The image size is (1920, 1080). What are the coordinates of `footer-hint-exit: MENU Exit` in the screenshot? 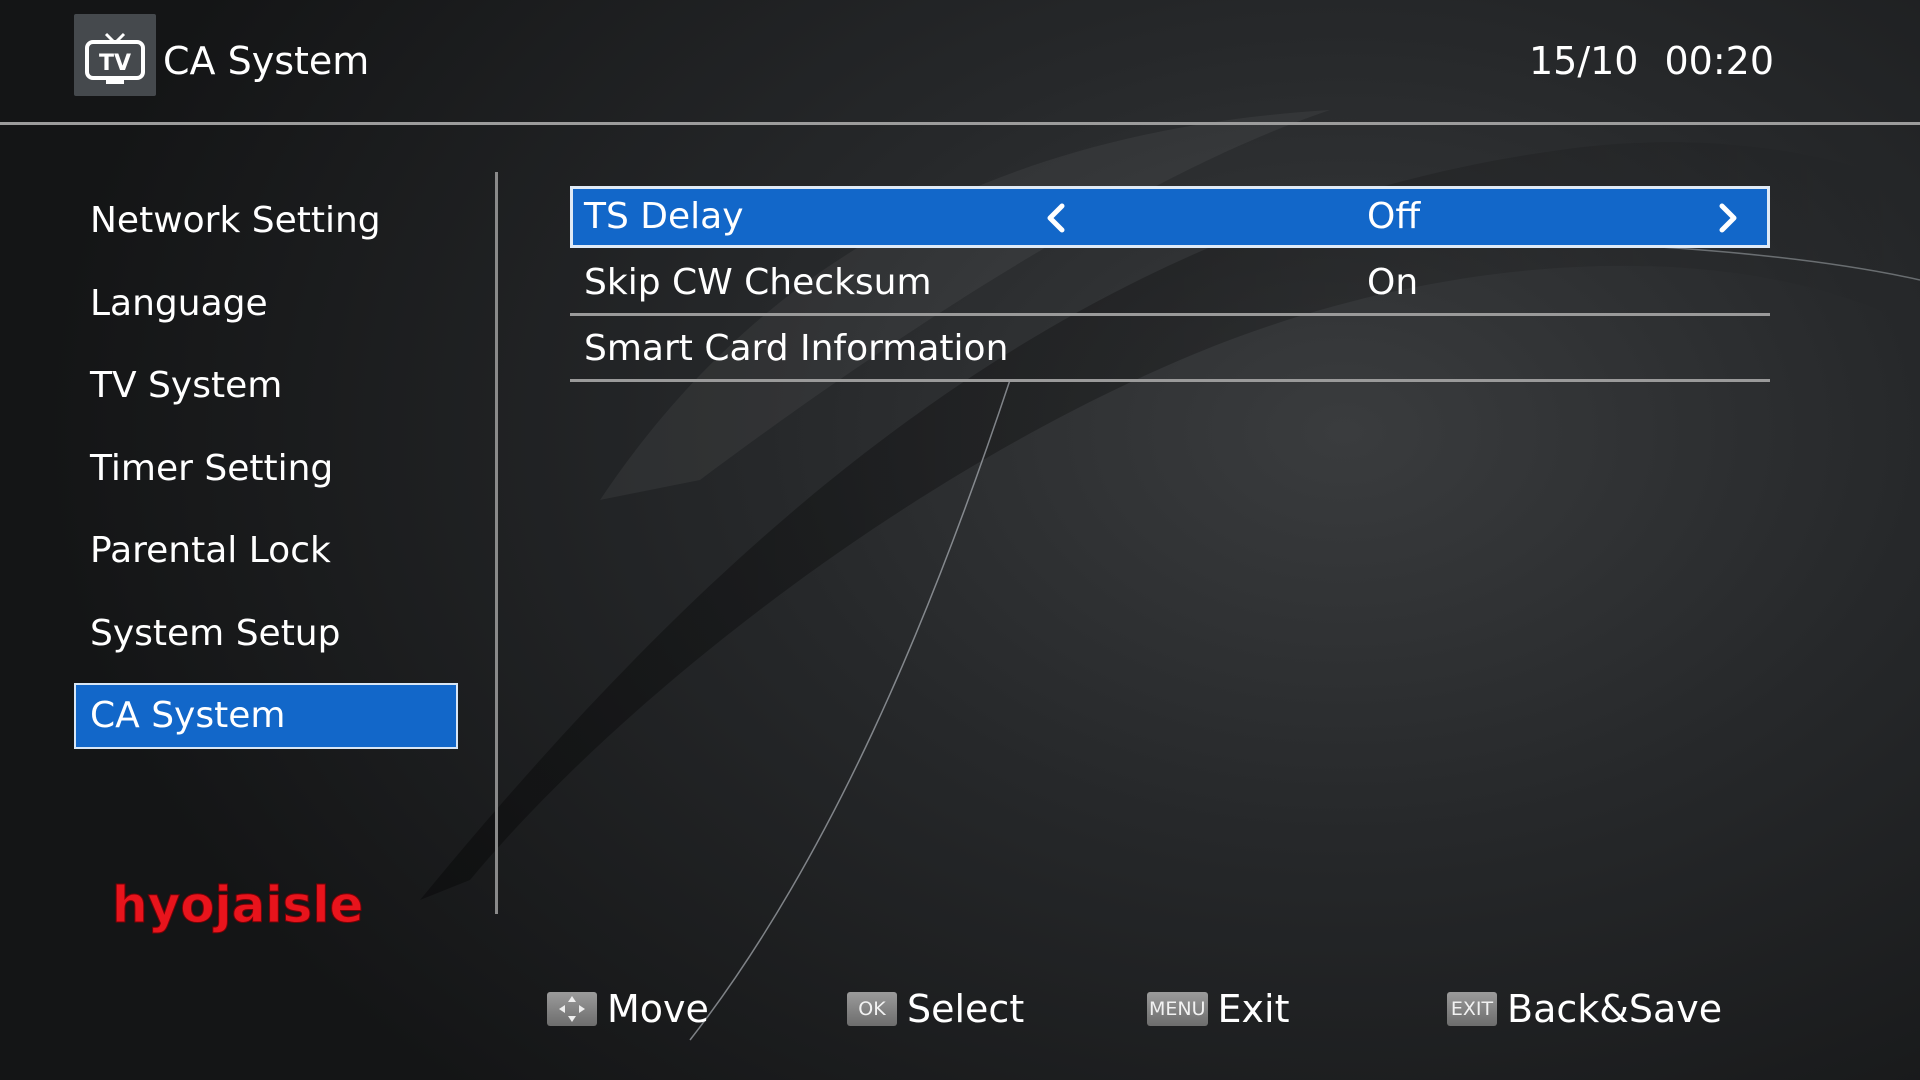 It's located at (1218, 1009).